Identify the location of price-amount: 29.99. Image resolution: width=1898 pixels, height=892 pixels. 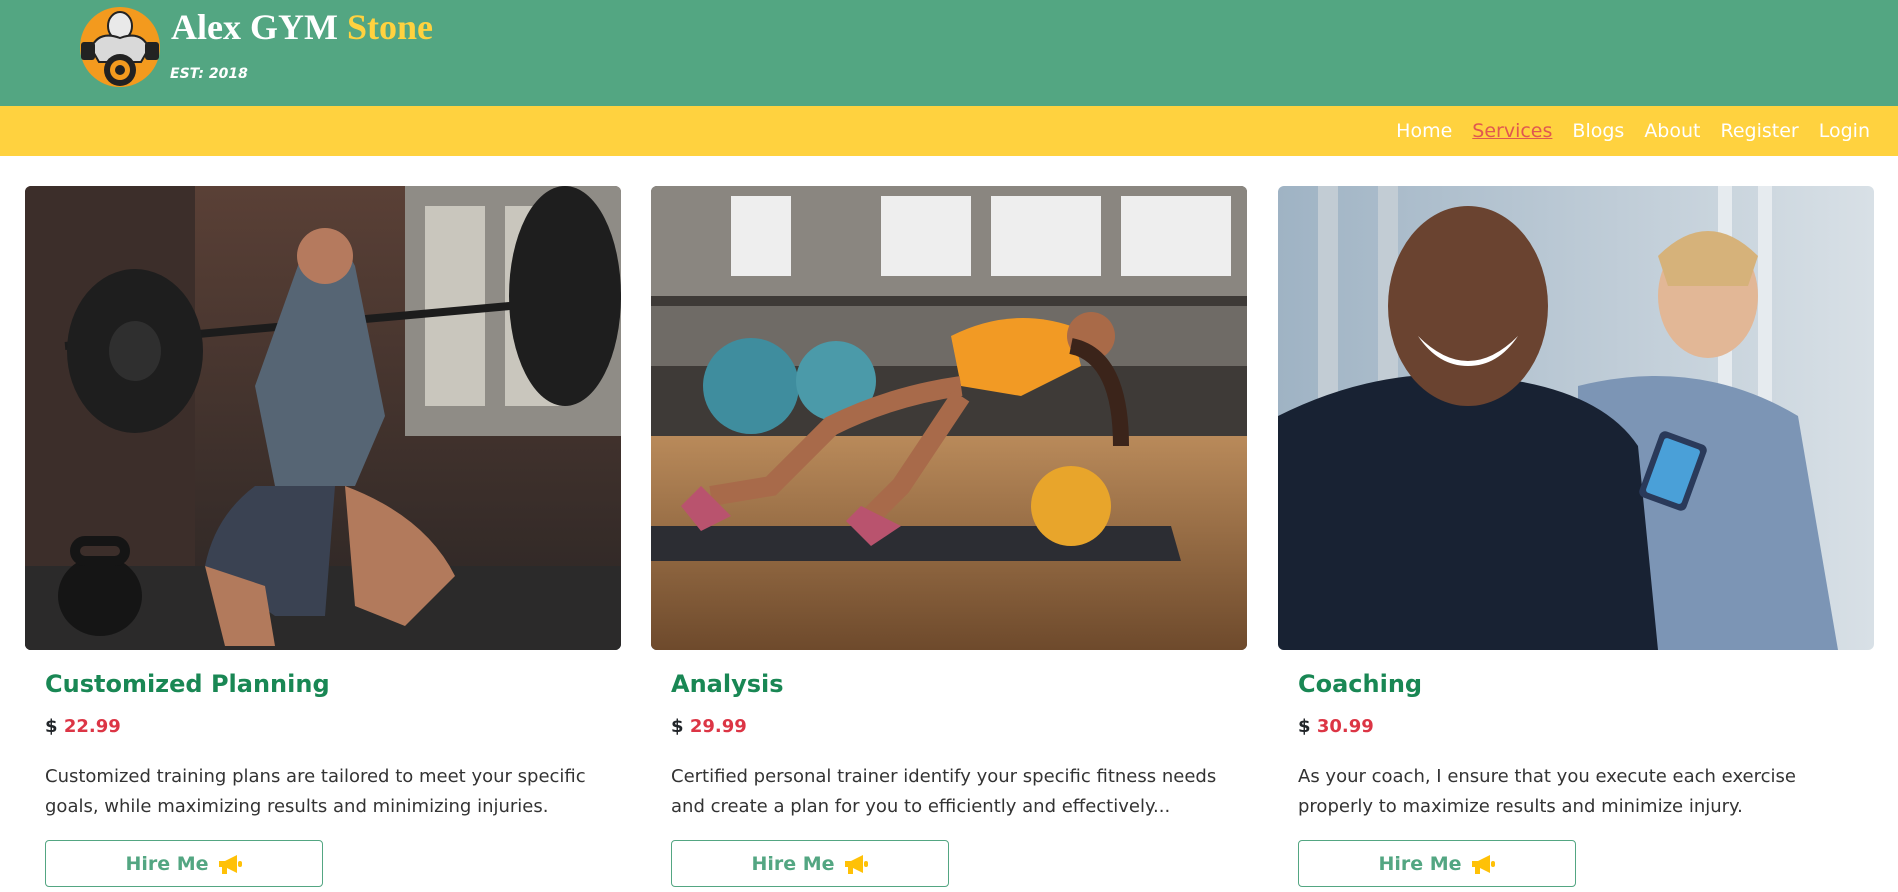
(718, 726).